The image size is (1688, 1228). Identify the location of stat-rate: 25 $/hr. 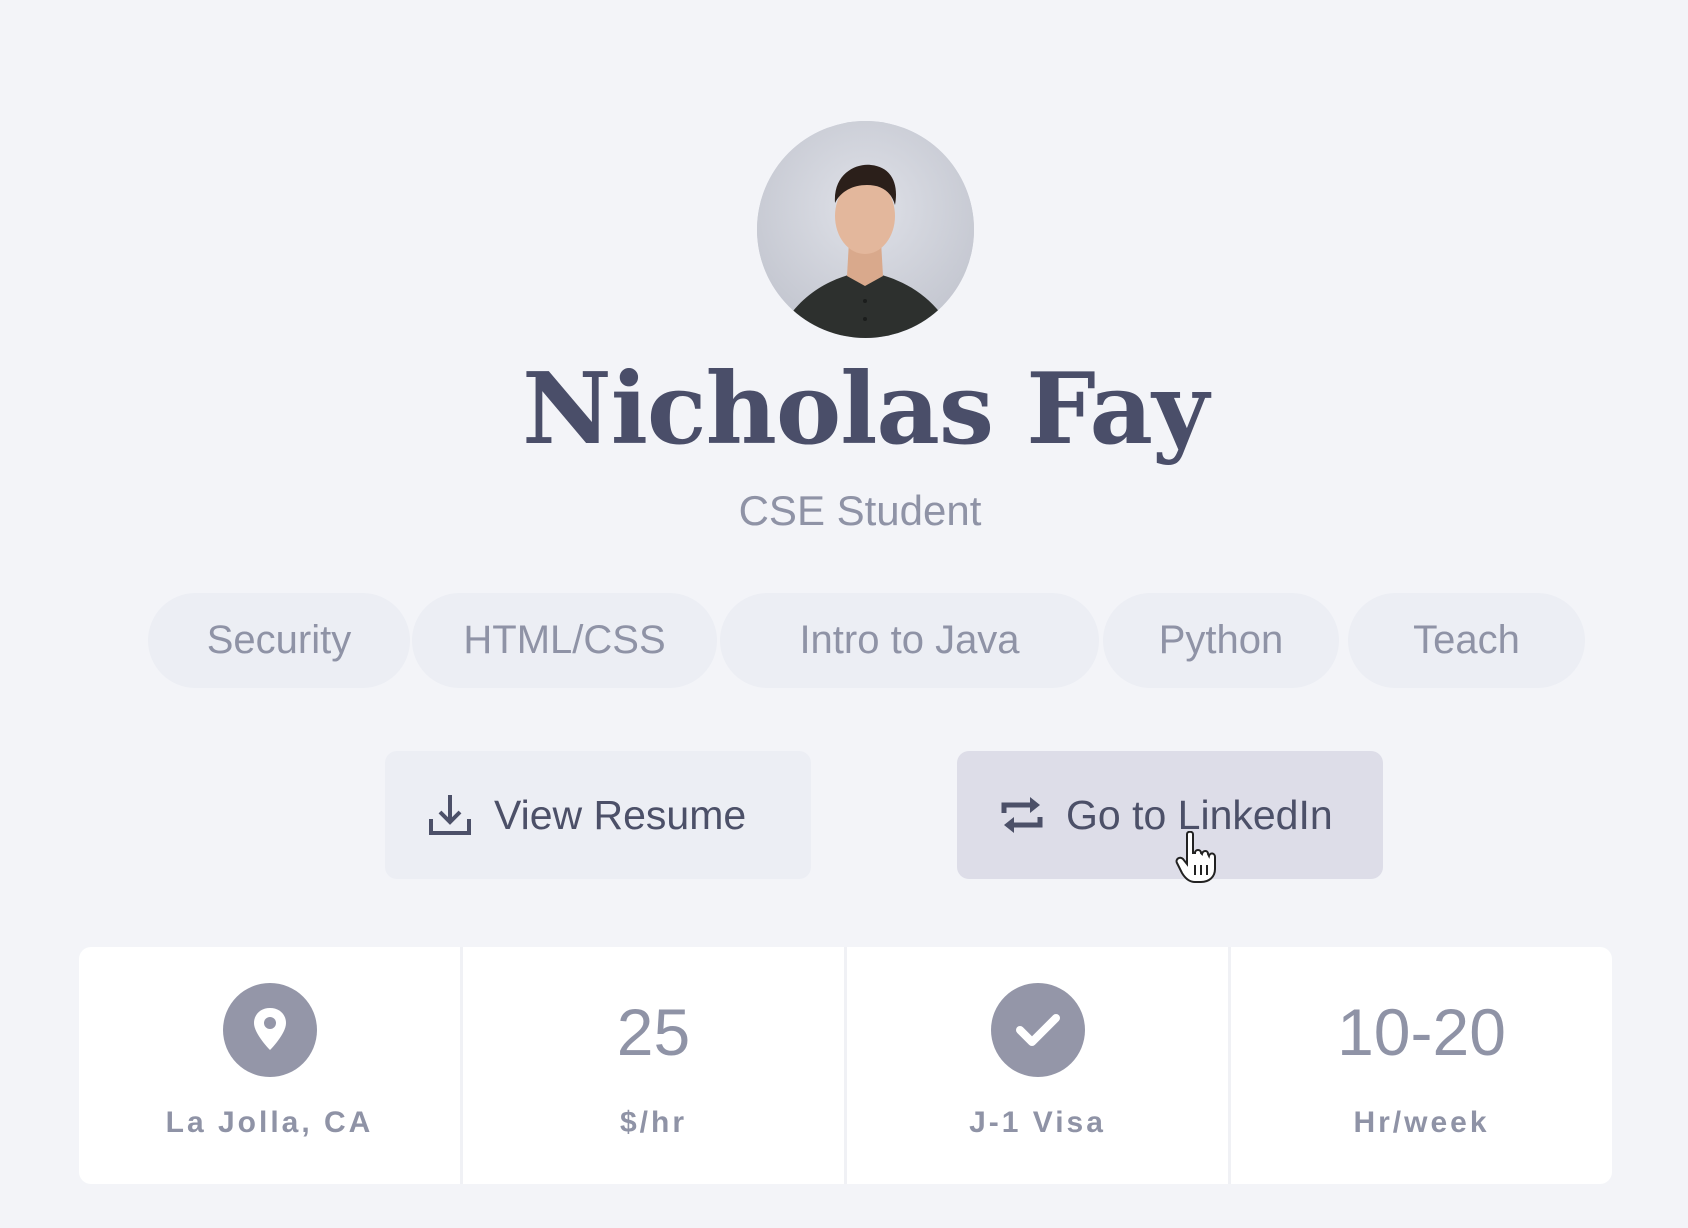
(652, 1065).